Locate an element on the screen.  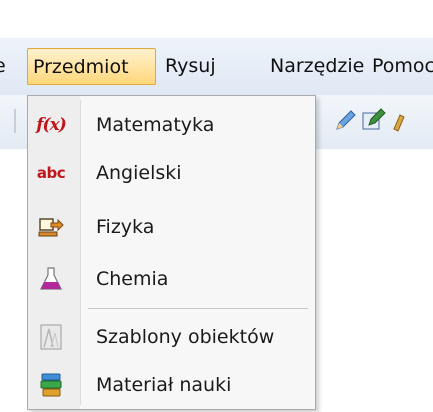
menu-bar: e Przedmiot Rysuj Narzędzie Pomoc is located at coordinates (216, 67).